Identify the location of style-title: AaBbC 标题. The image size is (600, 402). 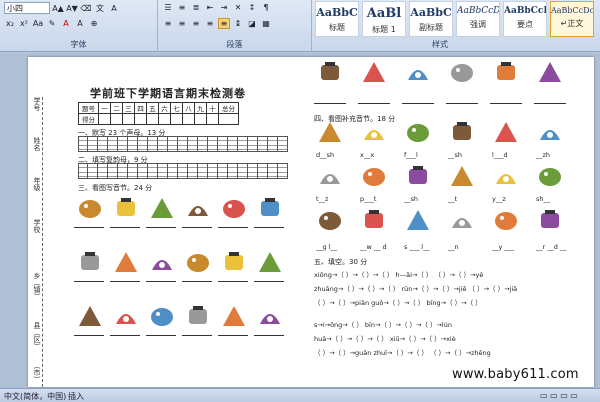
(337, 19).